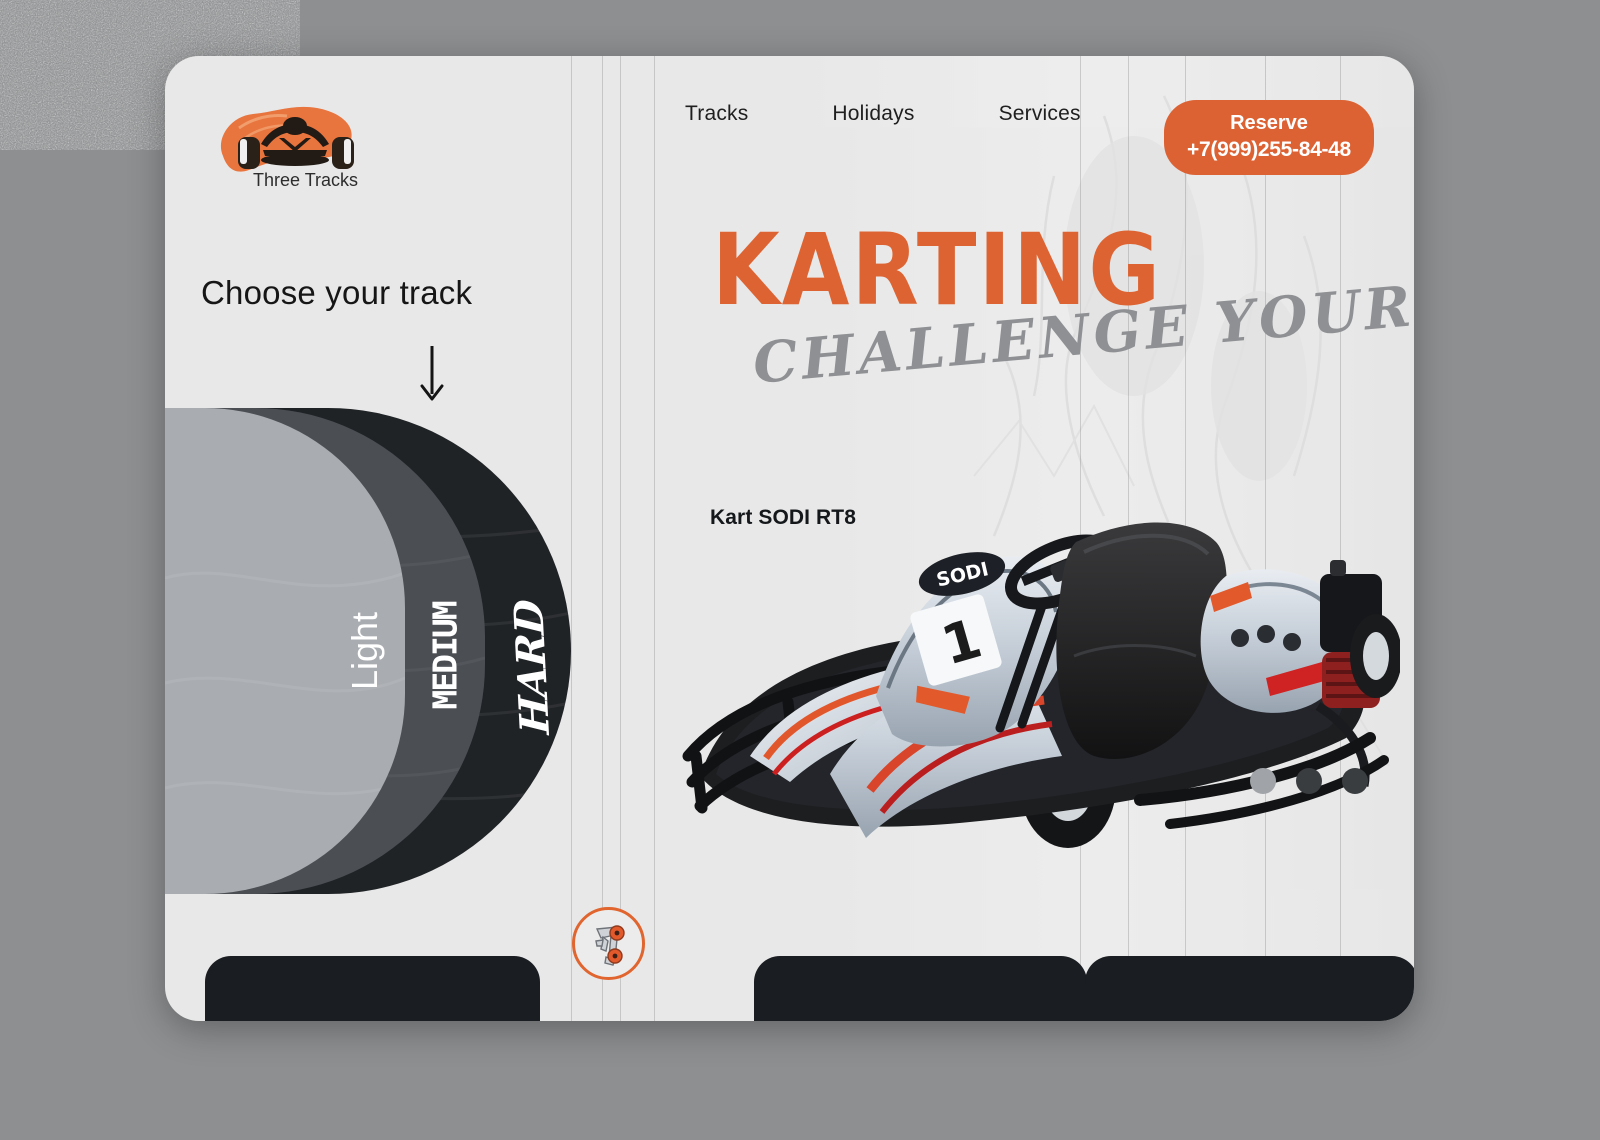  Describe the element at coordinates (783, 517) in the screenshot. I see `kart-caption: Kart SODI RT8` at that location.